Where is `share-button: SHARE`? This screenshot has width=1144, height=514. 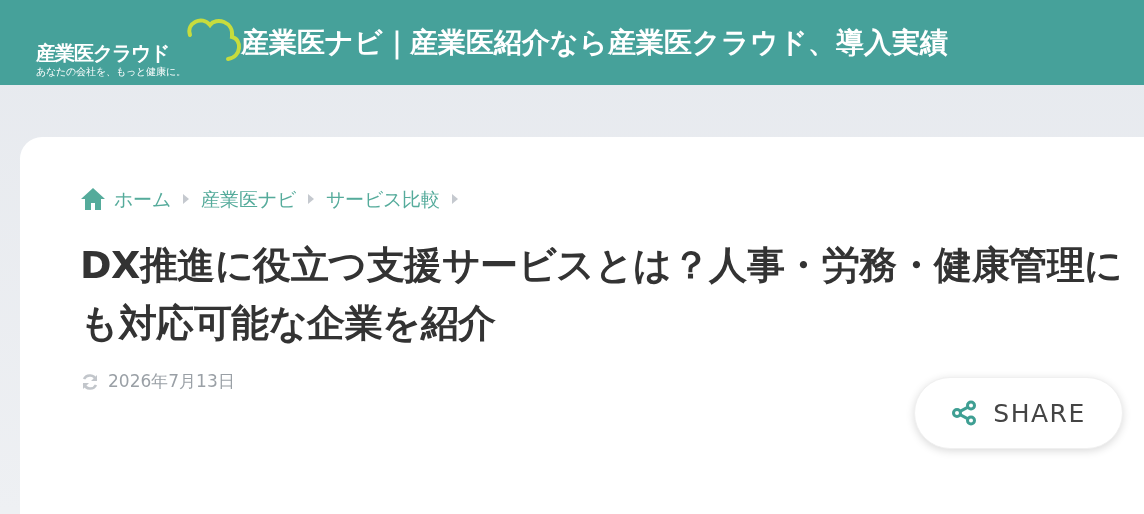
share-button: SHARE is located at coordinates (1018, 413).